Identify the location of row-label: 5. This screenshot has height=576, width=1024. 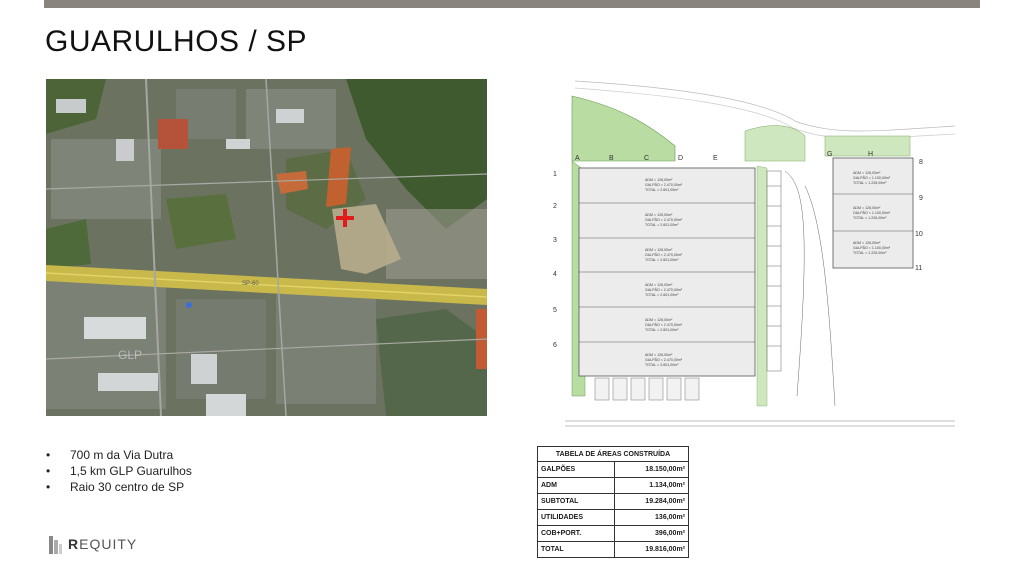
(555, 310).